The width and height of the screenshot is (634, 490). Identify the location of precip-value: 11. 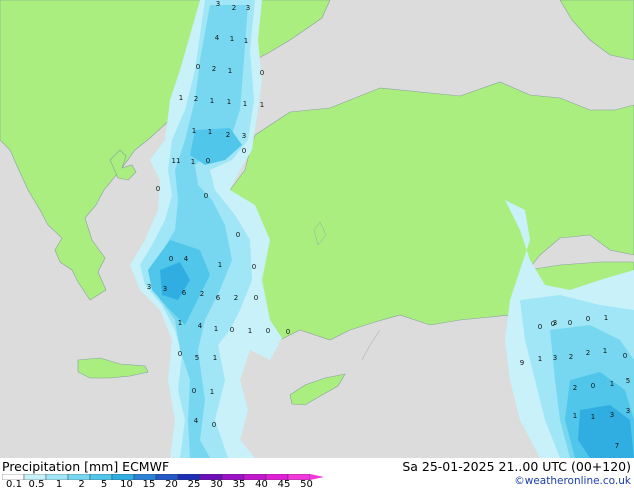
(176, 161).